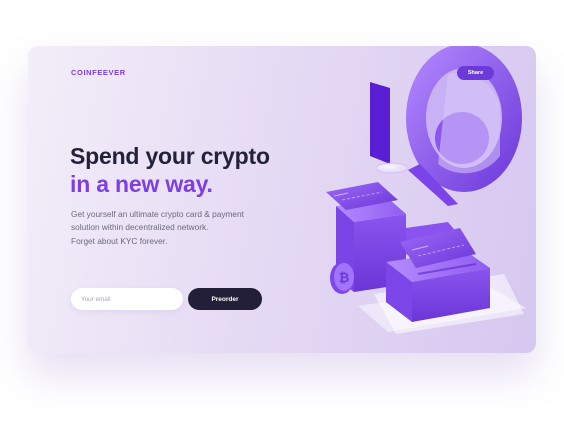 The height and width of the screenshot is (423, 564). What do you see at coordinates (140, 227) in the screenshot?
I see `description-line: solution within decentralized network.` at bounding box center [140, 227].